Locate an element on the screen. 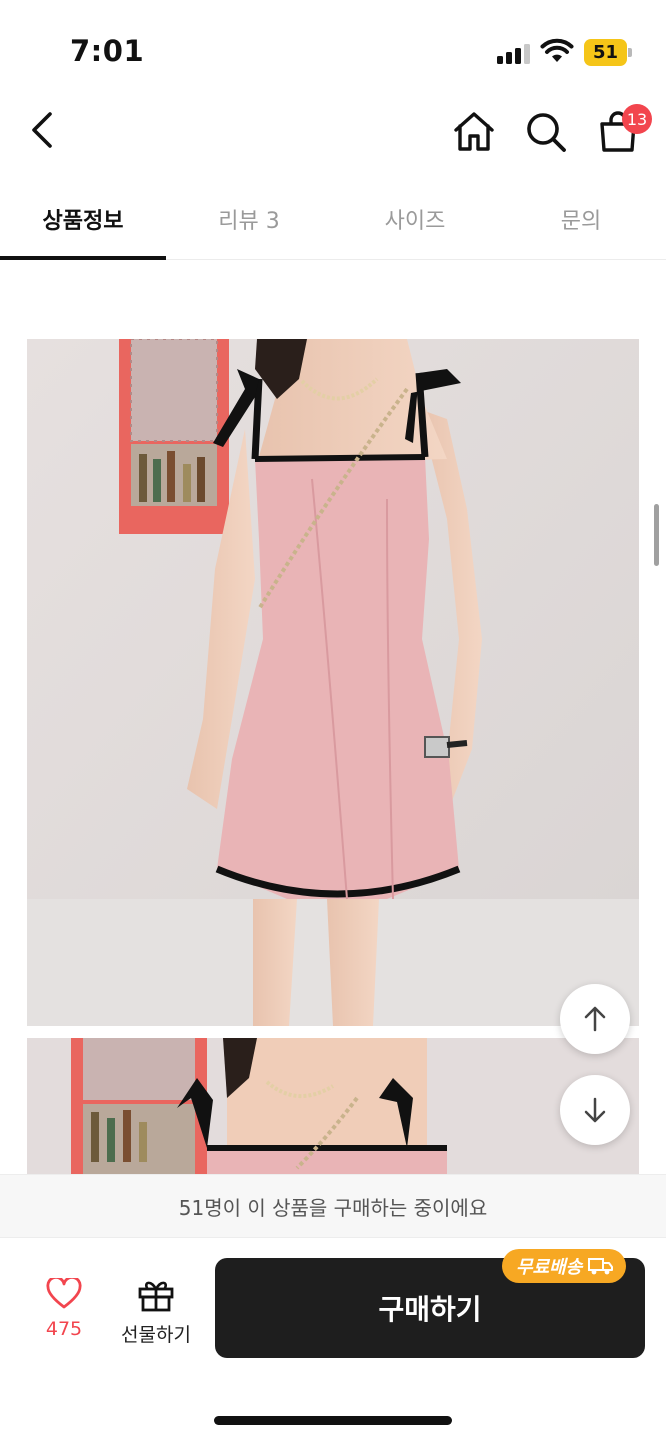 This screenshot has height=1440, width=666. search-icon is located at coordinates (546, 132).